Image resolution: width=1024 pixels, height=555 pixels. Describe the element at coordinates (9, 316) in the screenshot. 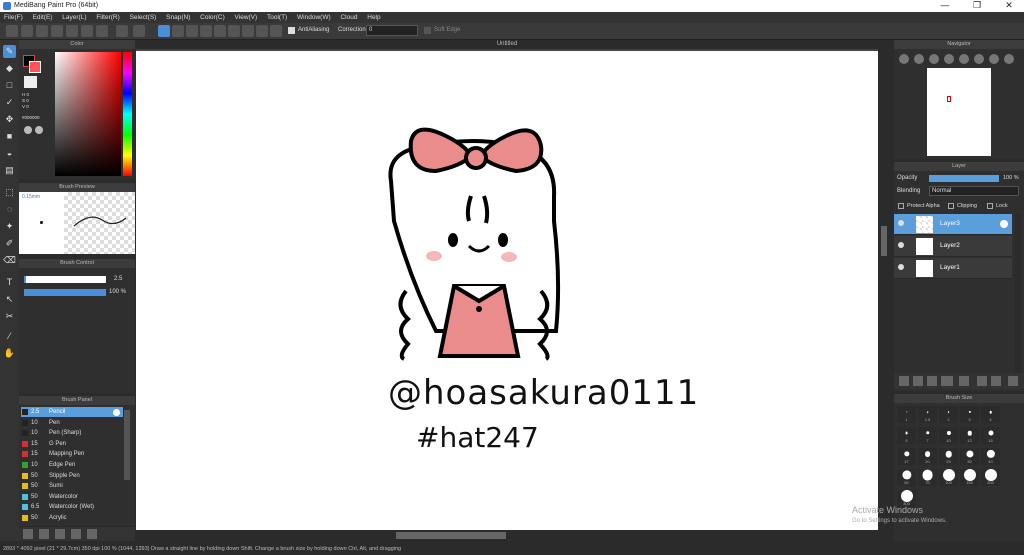

I see `divide-tool-icon: ✂` at that location.